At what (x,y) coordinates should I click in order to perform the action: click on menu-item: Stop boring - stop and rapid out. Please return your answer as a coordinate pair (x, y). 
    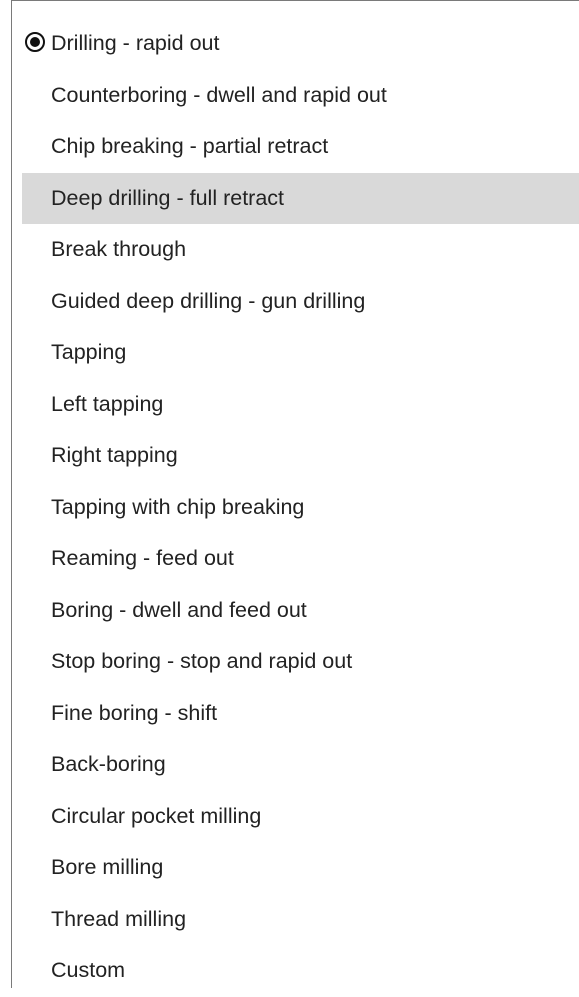
    Looking at the image, I should click on (300, 662).